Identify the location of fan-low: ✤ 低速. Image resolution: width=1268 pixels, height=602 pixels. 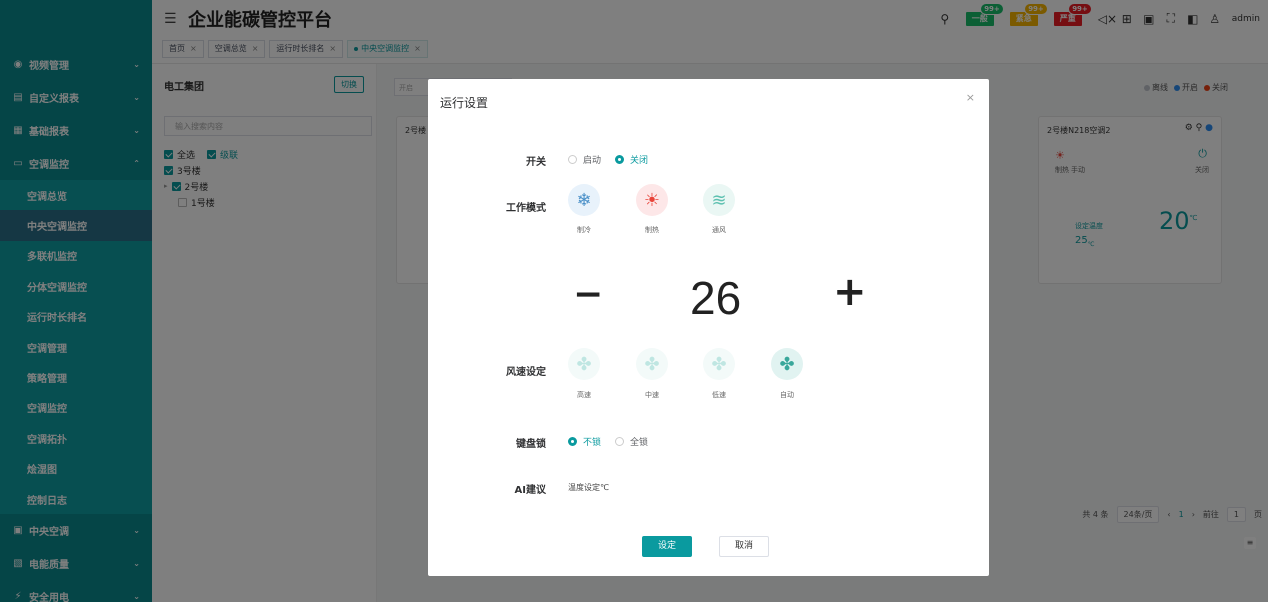
(719, 374).